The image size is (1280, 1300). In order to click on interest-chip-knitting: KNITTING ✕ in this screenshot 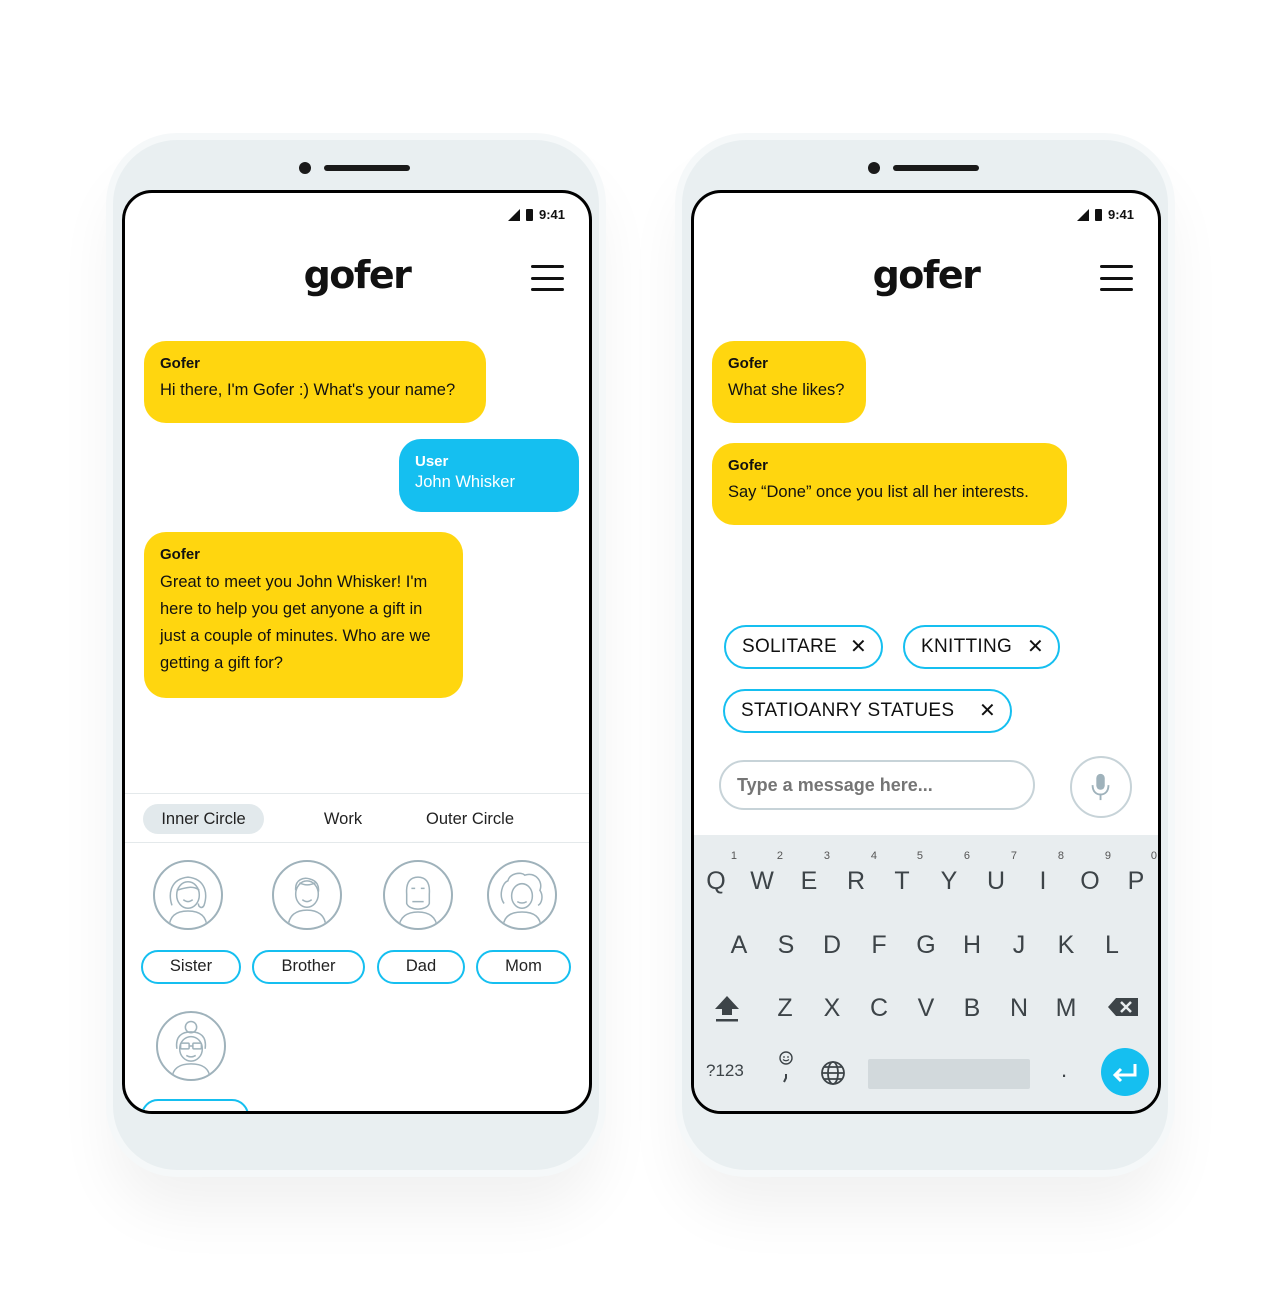, I will do `click(981, 647)`.